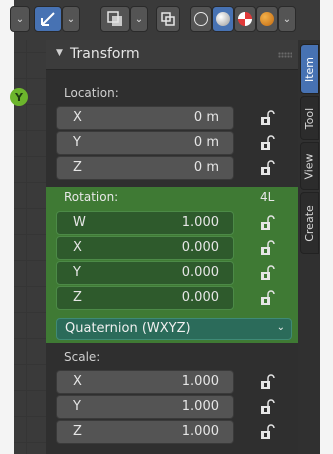 The height and width of the screenshot is (454, 333). Describe the element at coordinates (145, 223) in the screenshot. I see `rotation-w-field: W 1.000` at that location.